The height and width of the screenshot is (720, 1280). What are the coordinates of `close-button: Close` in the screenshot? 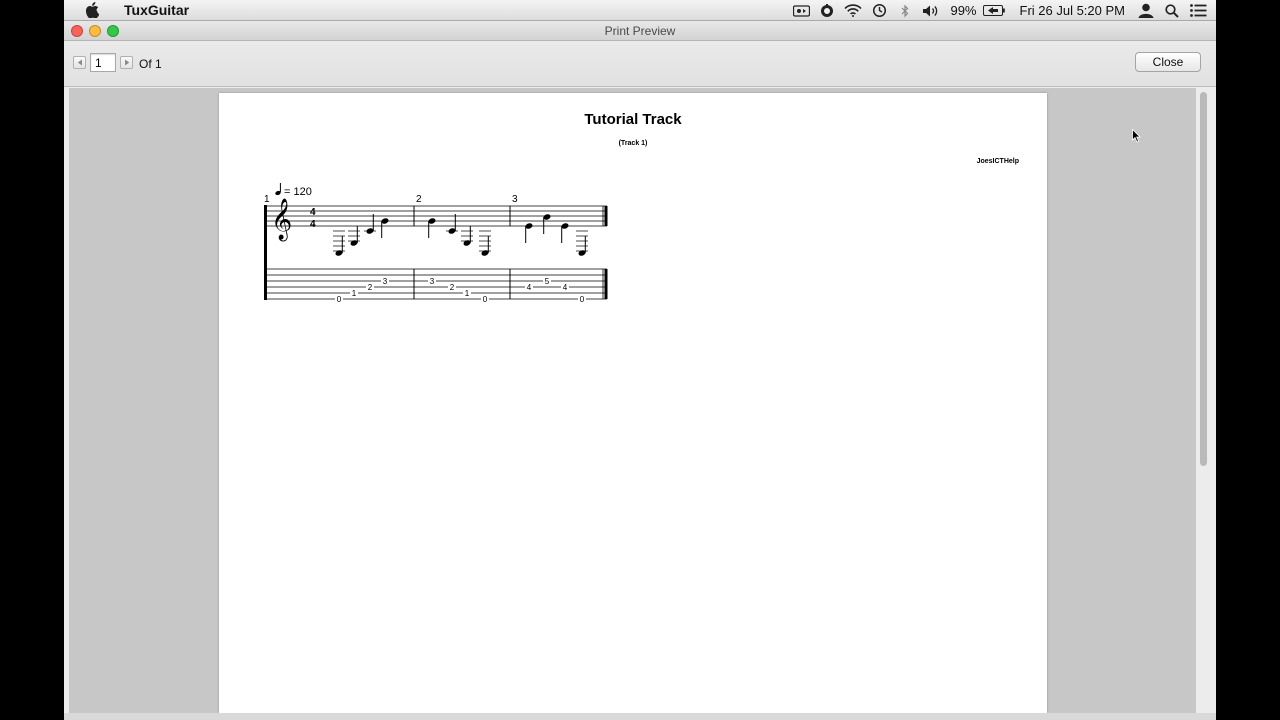 It's located at (1168, 62).